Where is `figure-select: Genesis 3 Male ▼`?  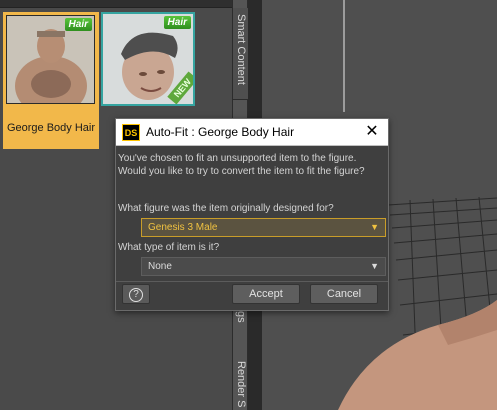 figure-select: Genesis 3 Male ▼ is located at coordinates (263, 227).